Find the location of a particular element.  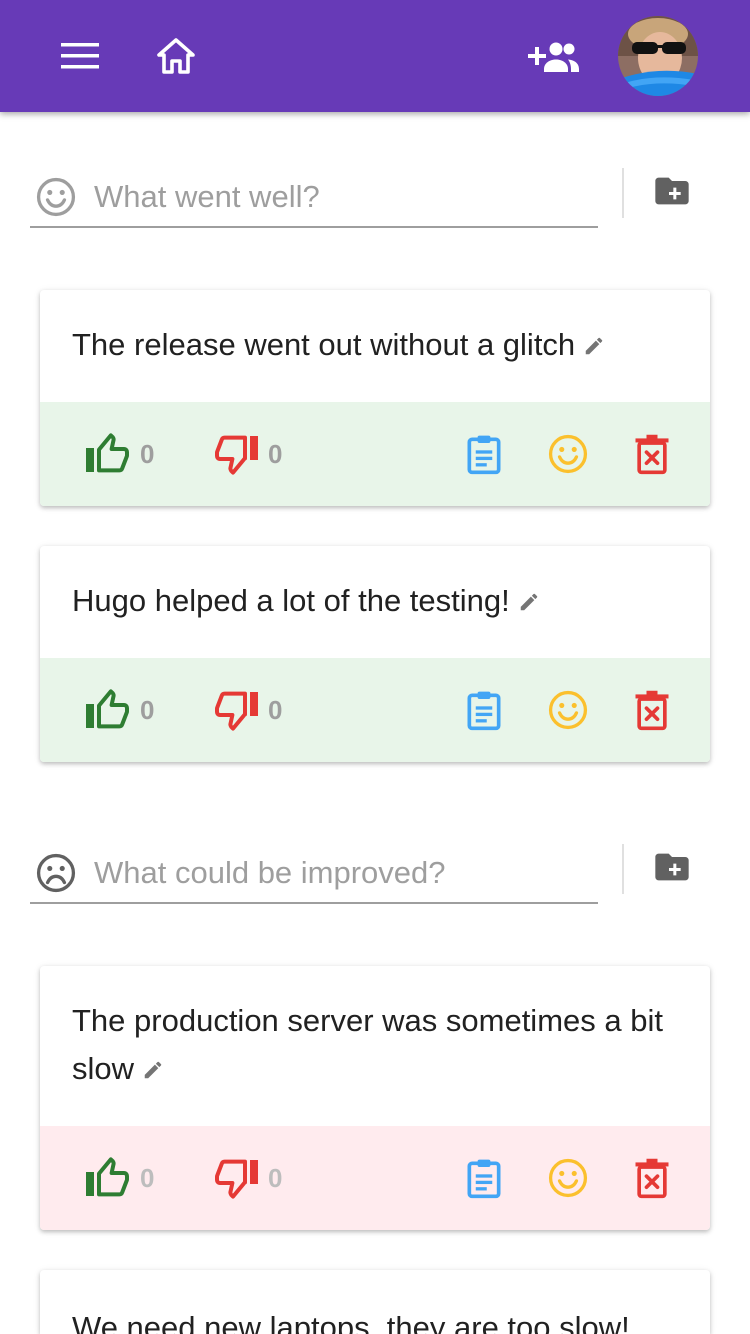

retro-card: We need new laptops, they are too slow! is located at coordinates (375, 1302).